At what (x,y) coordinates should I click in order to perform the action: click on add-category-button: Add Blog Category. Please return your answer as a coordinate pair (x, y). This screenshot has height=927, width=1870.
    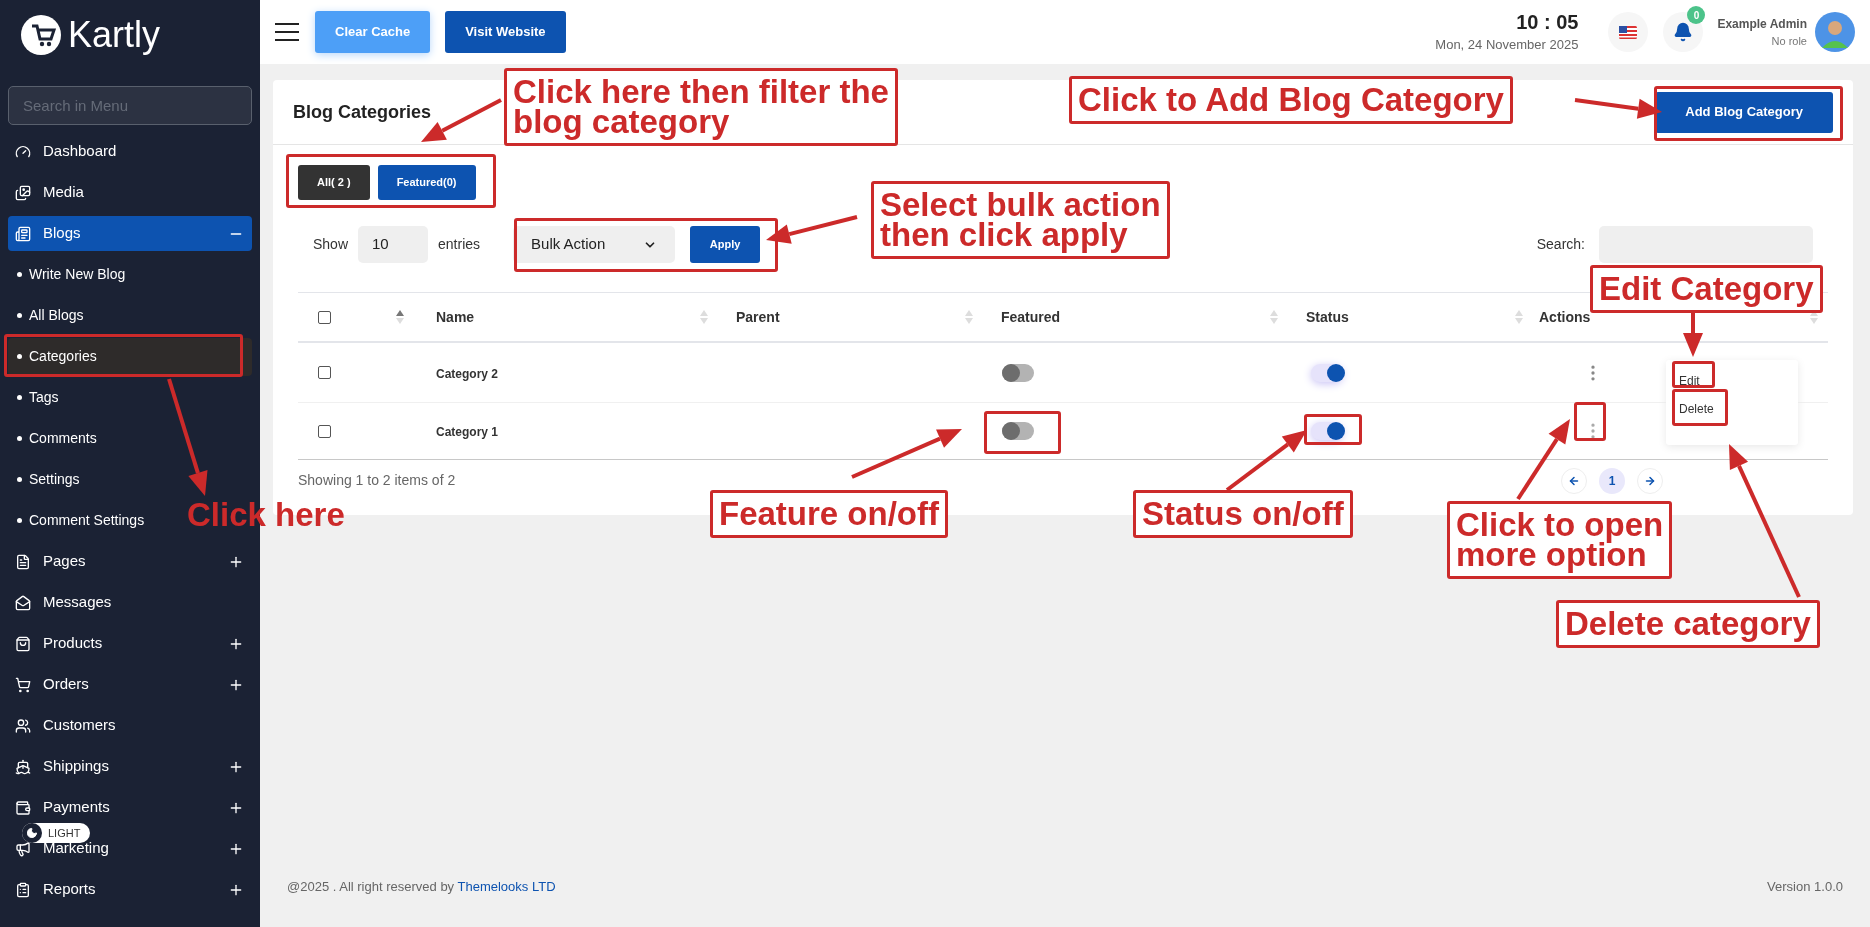
    Looking at the image, I should click on (1744, 112).